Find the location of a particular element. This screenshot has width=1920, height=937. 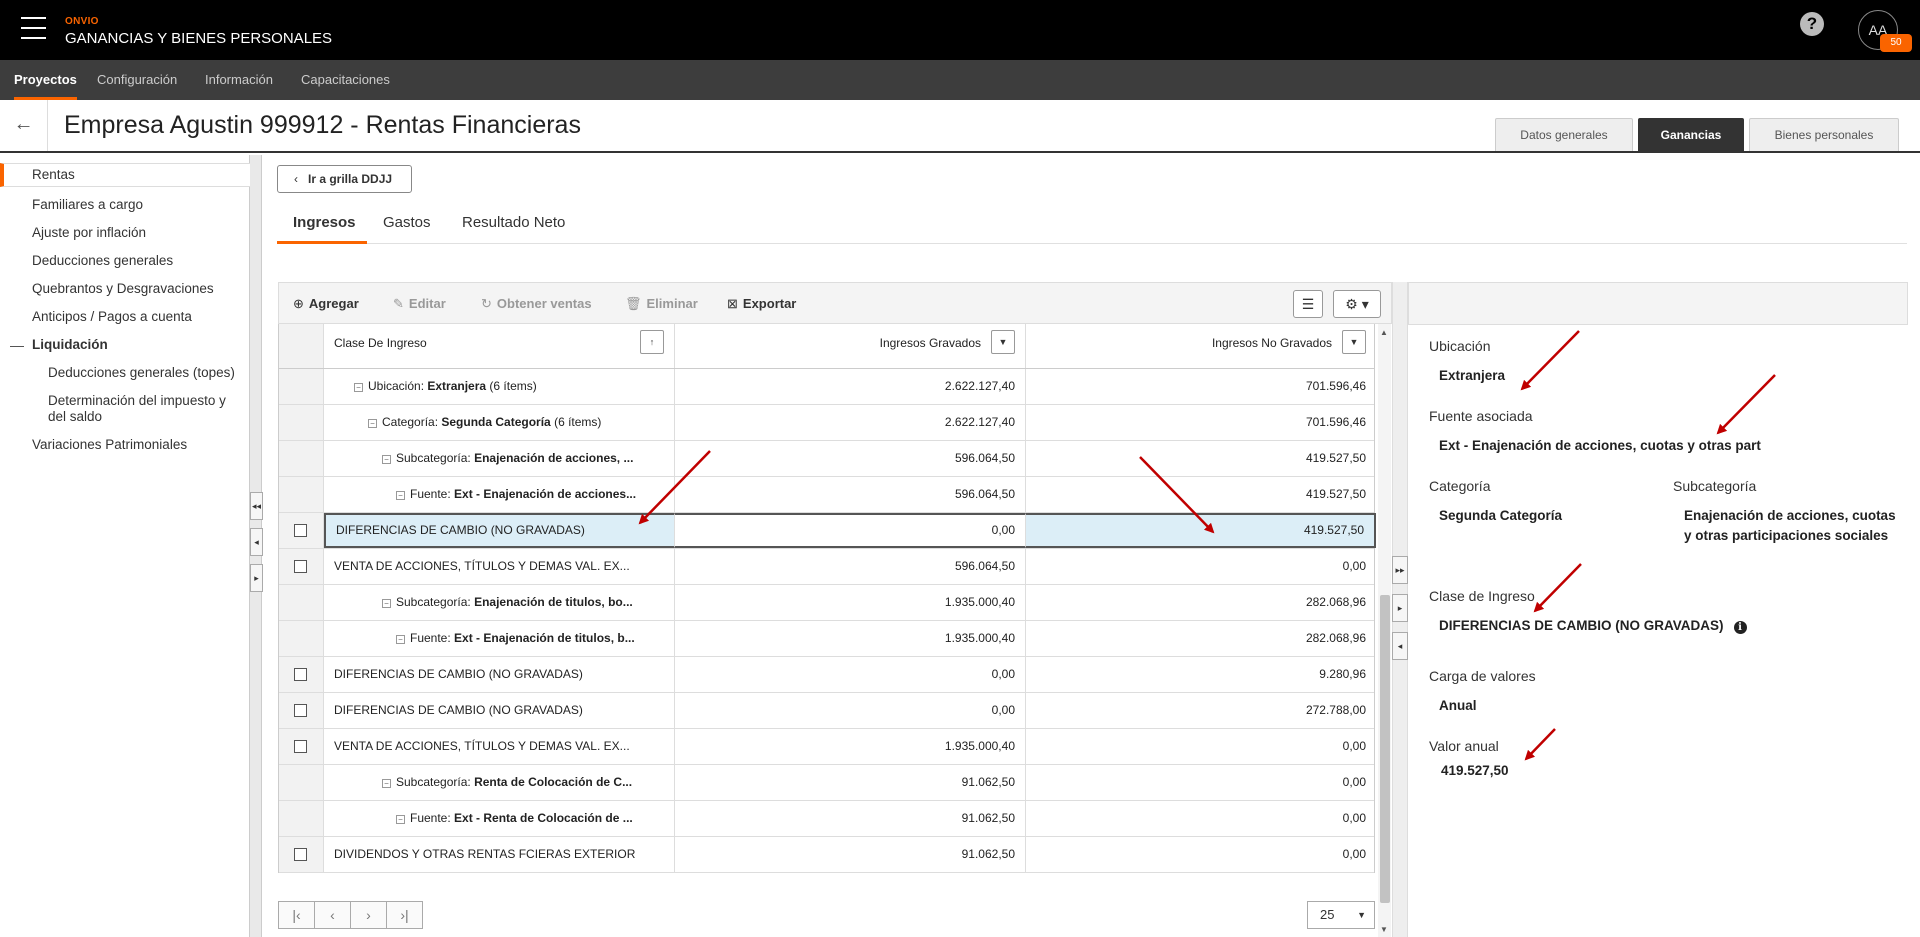

sidebar-item-determinacion: Determinación del impuesto y del saldo is located at coordinates (145, 409).